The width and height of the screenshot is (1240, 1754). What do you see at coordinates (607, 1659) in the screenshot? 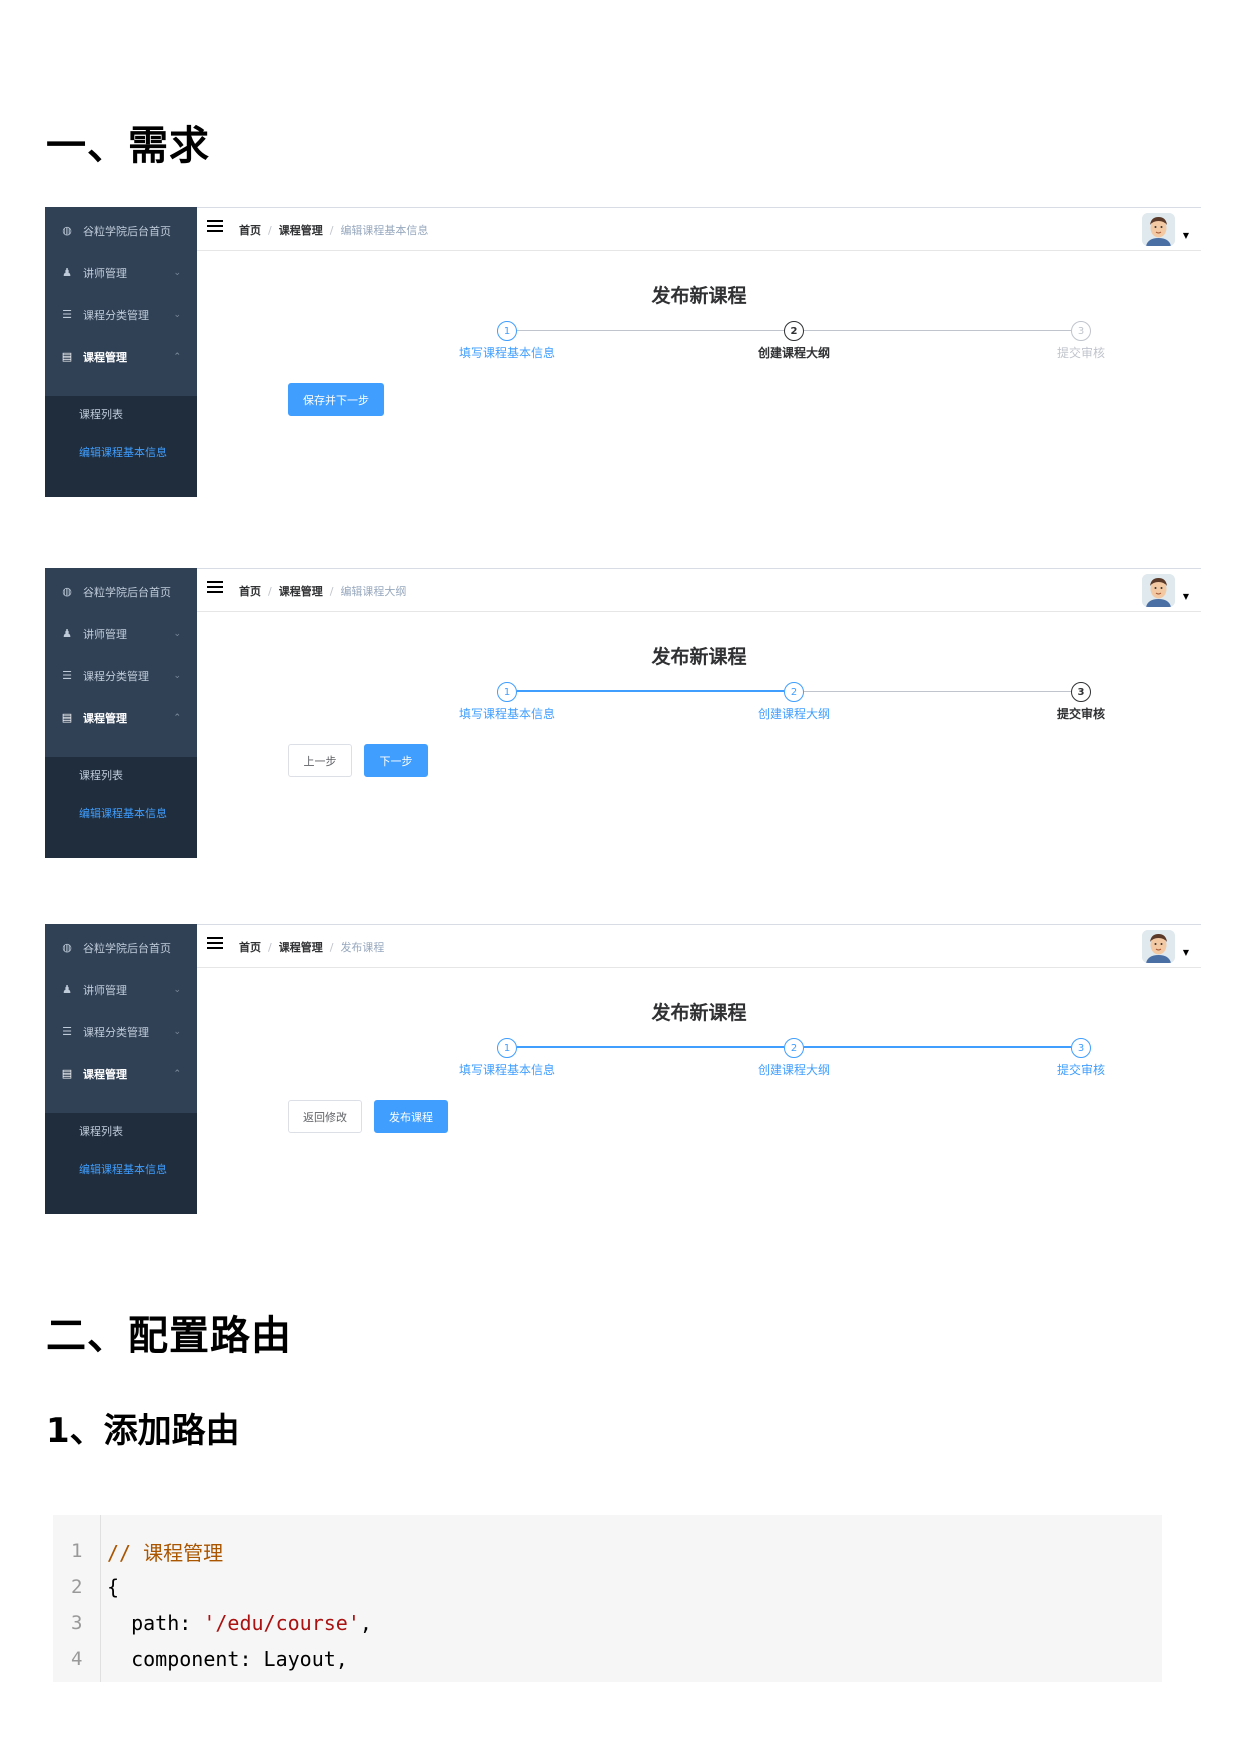
I see `code-line: 4 component: Layout,` at bounding box center [607, 1659].